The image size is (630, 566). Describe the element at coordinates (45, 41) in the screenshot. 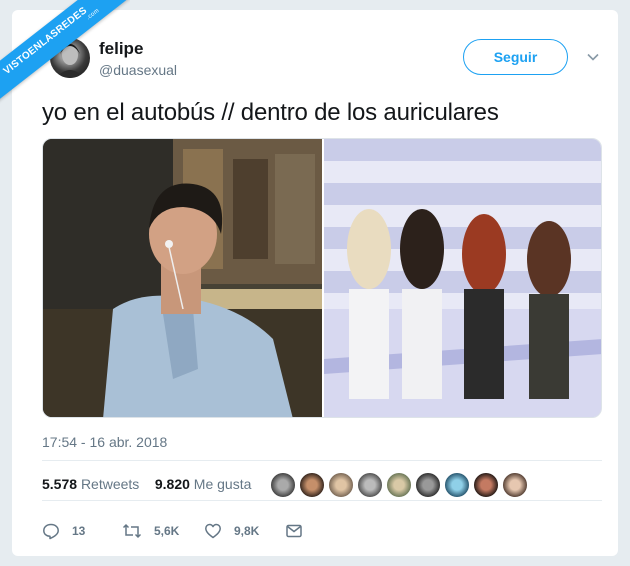

I see `watermark-name: VISTOENLASREDES` at that location.